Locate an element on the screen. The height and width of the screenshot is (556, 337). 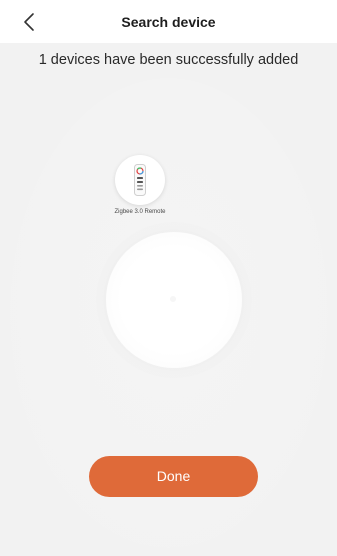
page-title: Search device is located at coordinates (168, 22).